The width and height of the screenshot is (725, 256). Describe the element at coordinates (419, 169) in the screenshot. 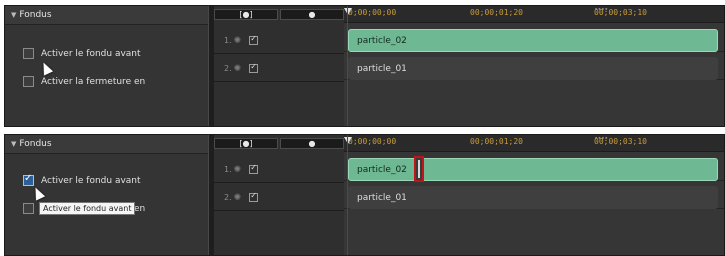

I see `fade-handle` at that location.